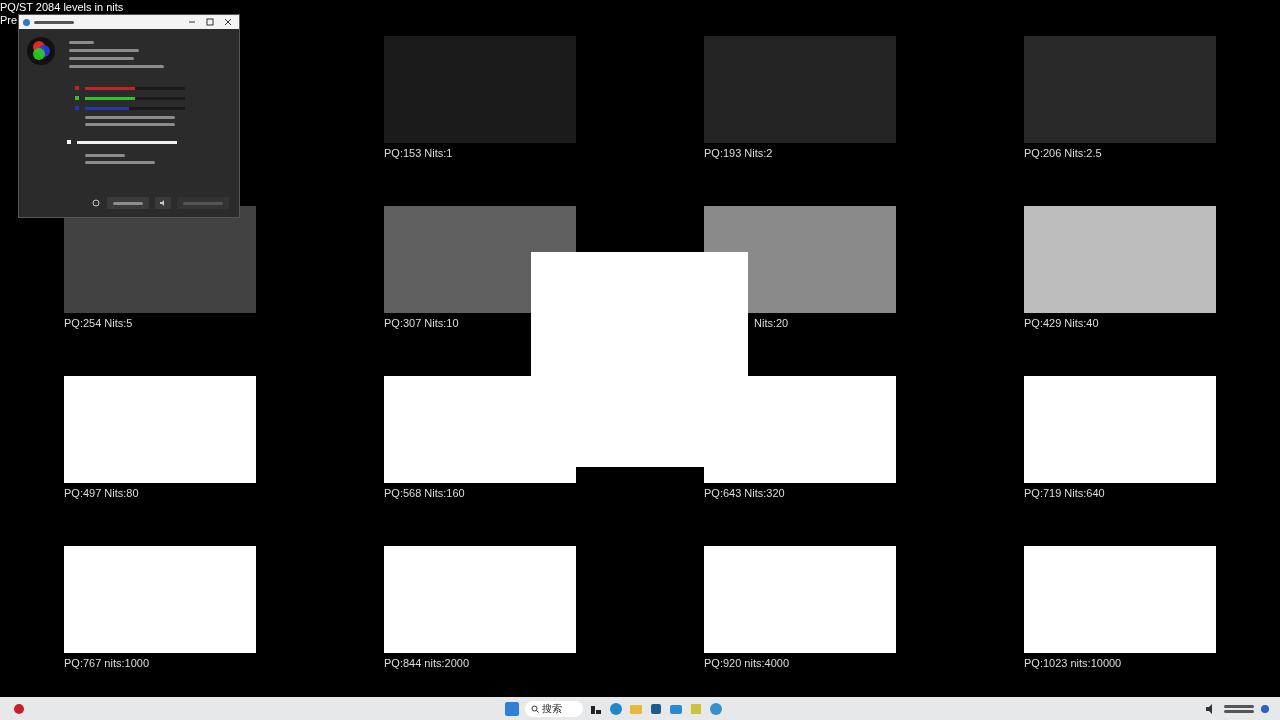 This screenshot has height=720, width=1280. What do you see at coordinates (120, 159) in the screenshot?
I see `illegible-readout-drawing` at bounding box center [120, 159].